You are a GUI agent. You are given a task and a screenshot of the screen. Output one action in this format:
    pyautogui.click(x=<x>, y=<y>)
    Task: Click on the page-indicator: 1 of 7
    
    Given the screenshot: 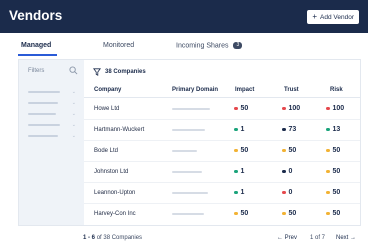 What is the action you would take?
    pyautogui.click(x=318, y=238)
    